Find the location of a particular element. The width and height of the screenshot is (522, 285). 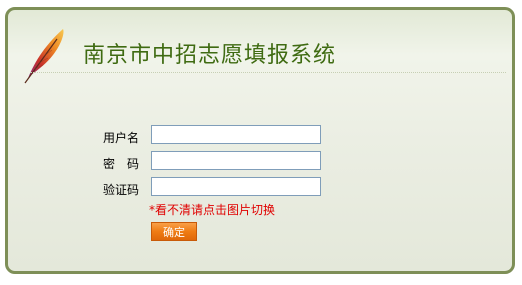

captcha-label: 验证码 is located at coordinates (121, 190).